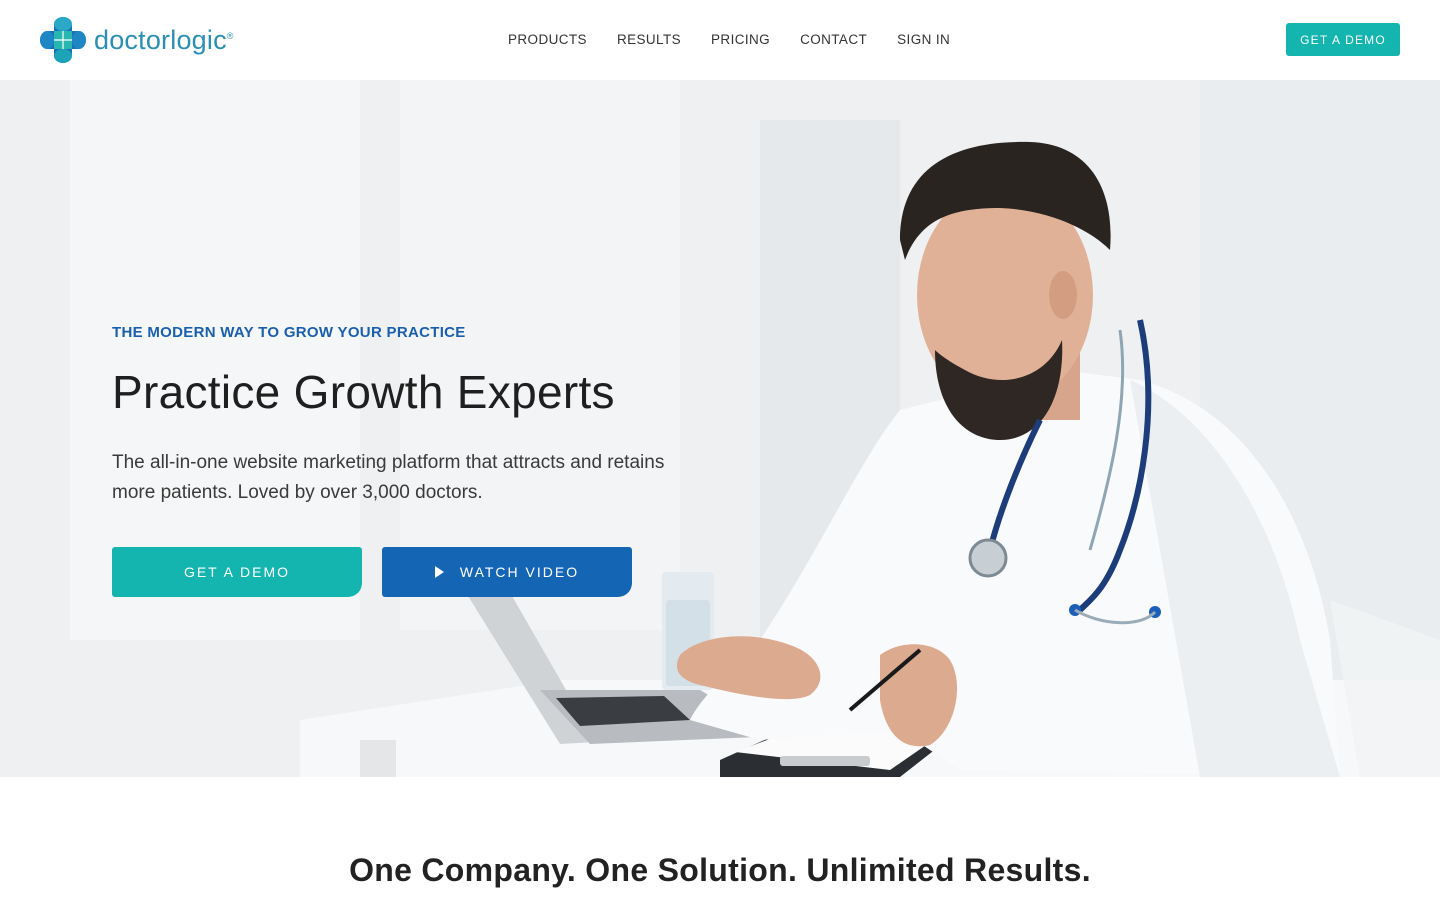  Describe the element at coordinates (833, 40) in the screenshot. I see `nav-item-contact: CONTACT` at that location.